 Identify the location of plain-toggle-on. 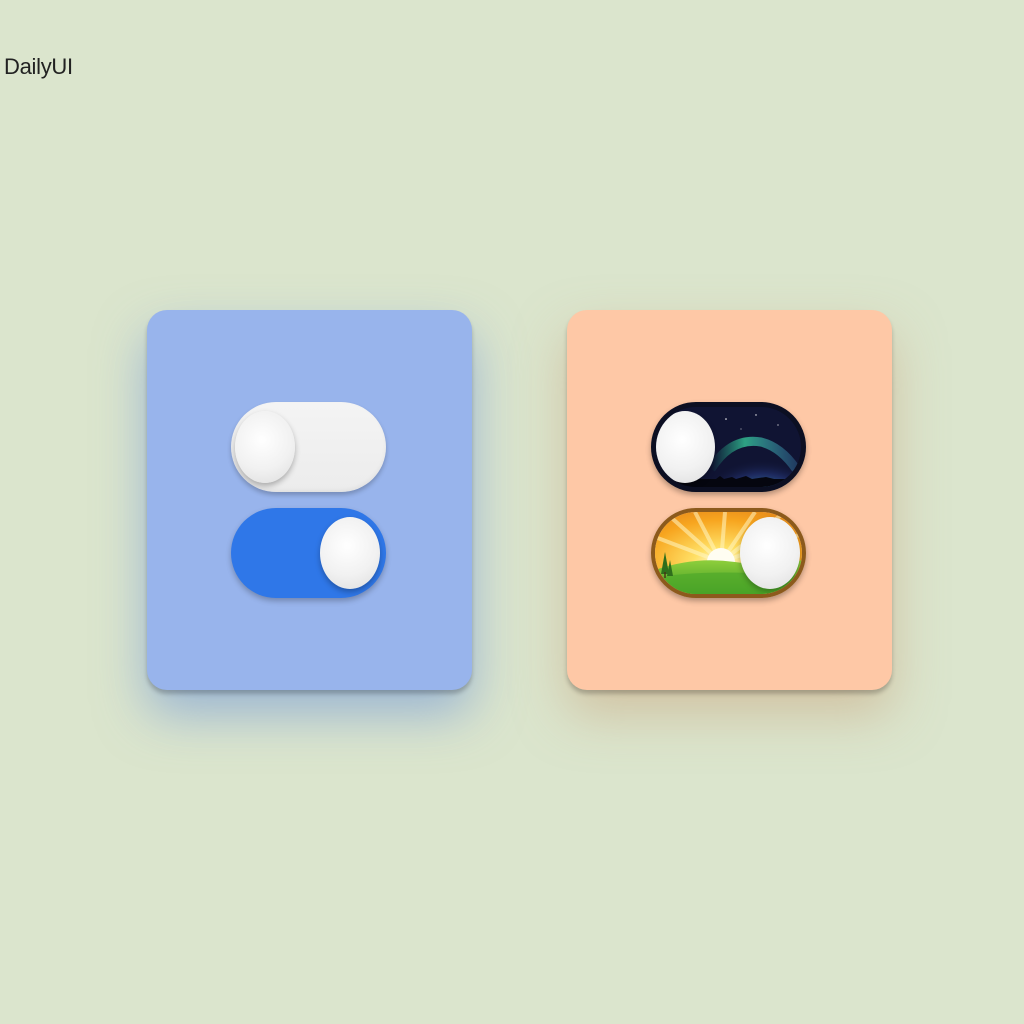
(308, 553).